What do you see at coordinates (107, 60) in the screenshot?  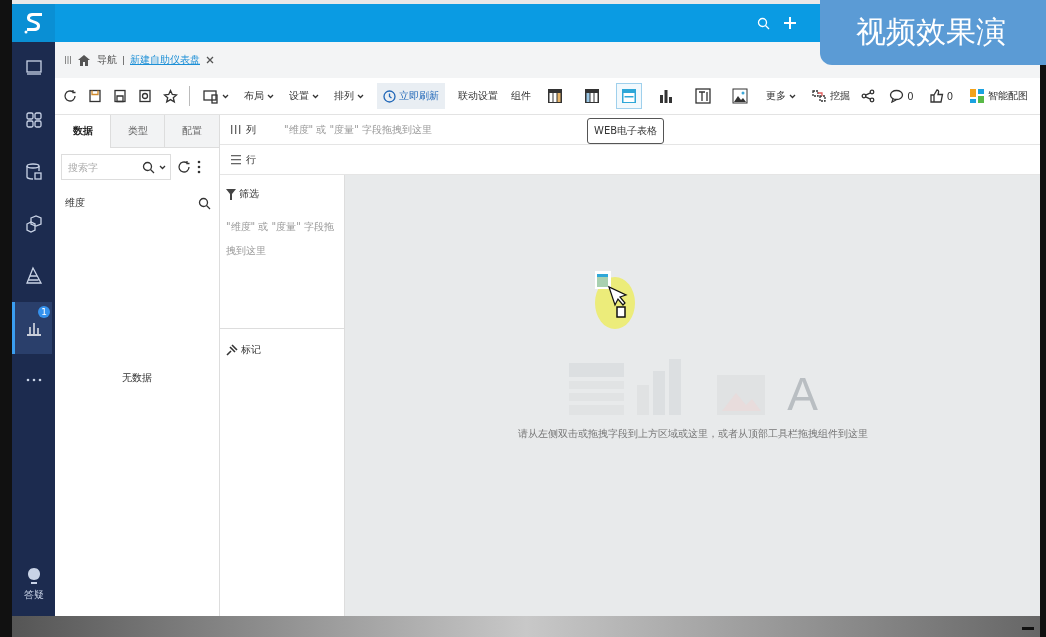 I see `nav-link: 导航` at bounding box center [107, 60].